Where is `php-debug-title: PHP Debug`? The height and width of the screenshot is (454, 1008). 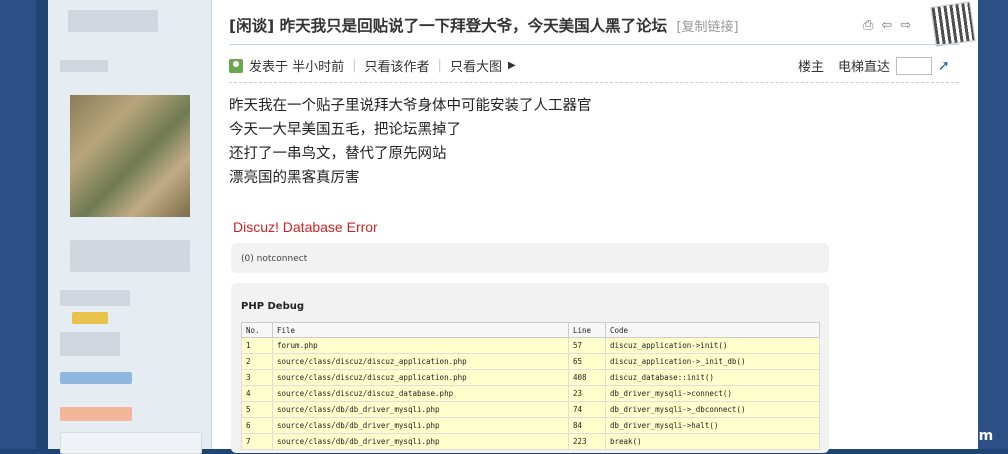
php-debug-title: PHP Debug is located at coordinates (273, 306).